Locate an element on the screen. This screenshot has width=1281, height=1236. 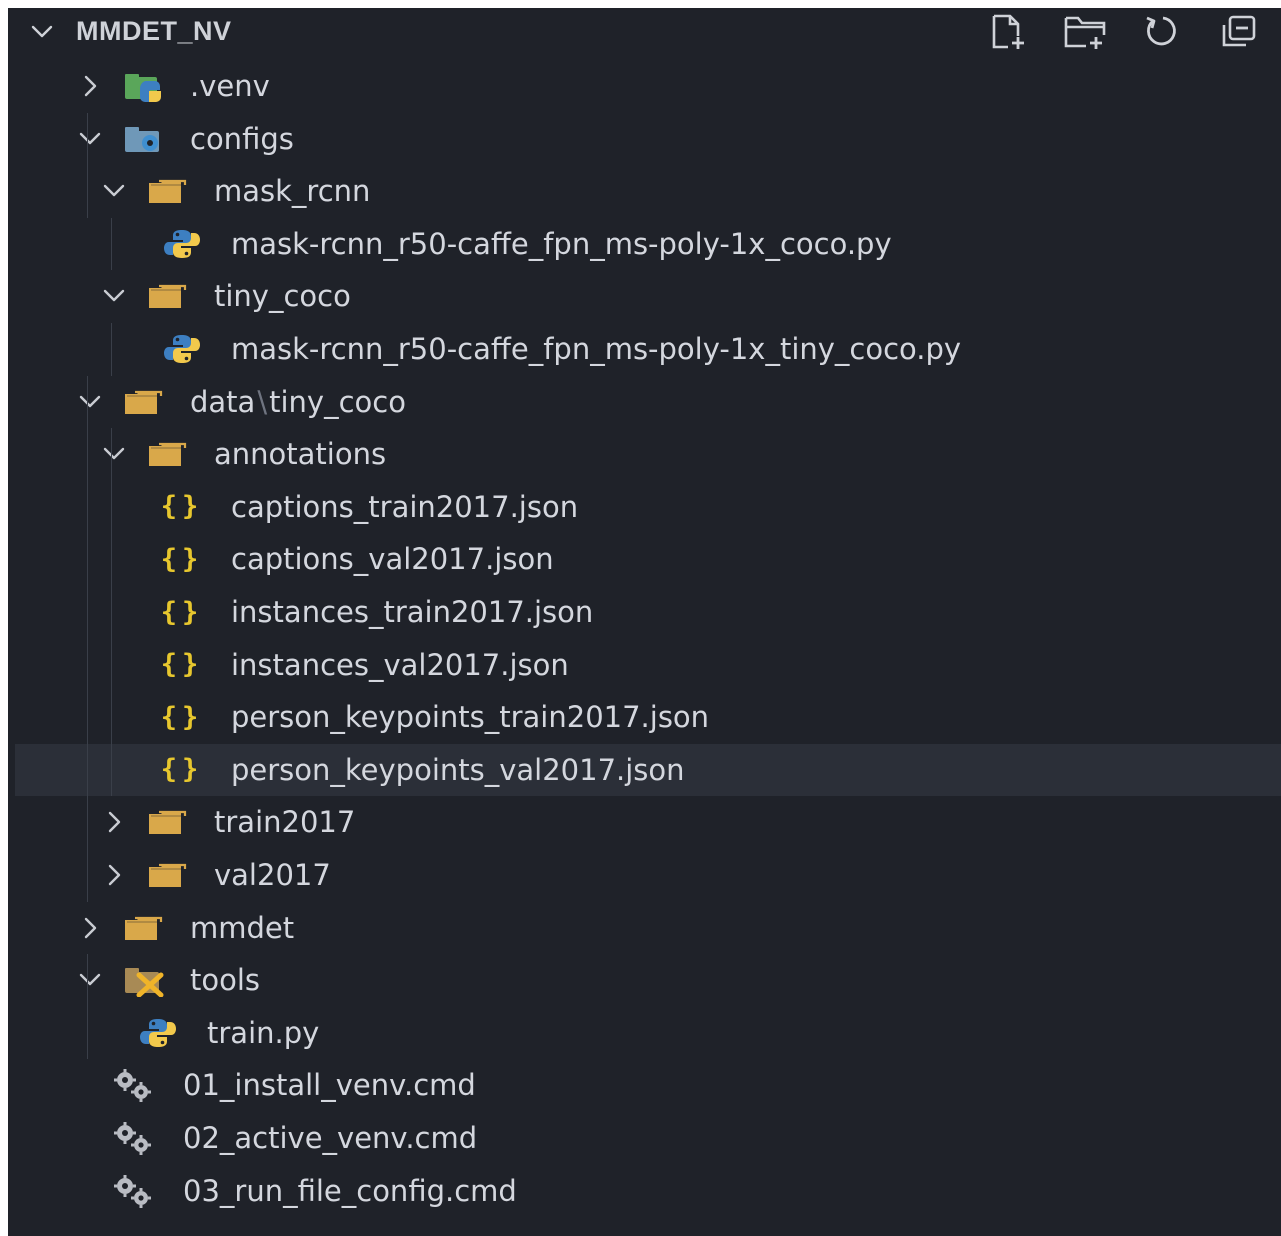
item-label: val2017 is located at coordinates (272, 875).